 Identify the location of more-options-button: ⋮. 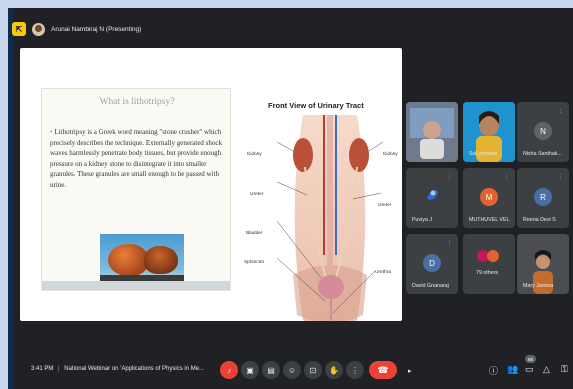
(355, 370).